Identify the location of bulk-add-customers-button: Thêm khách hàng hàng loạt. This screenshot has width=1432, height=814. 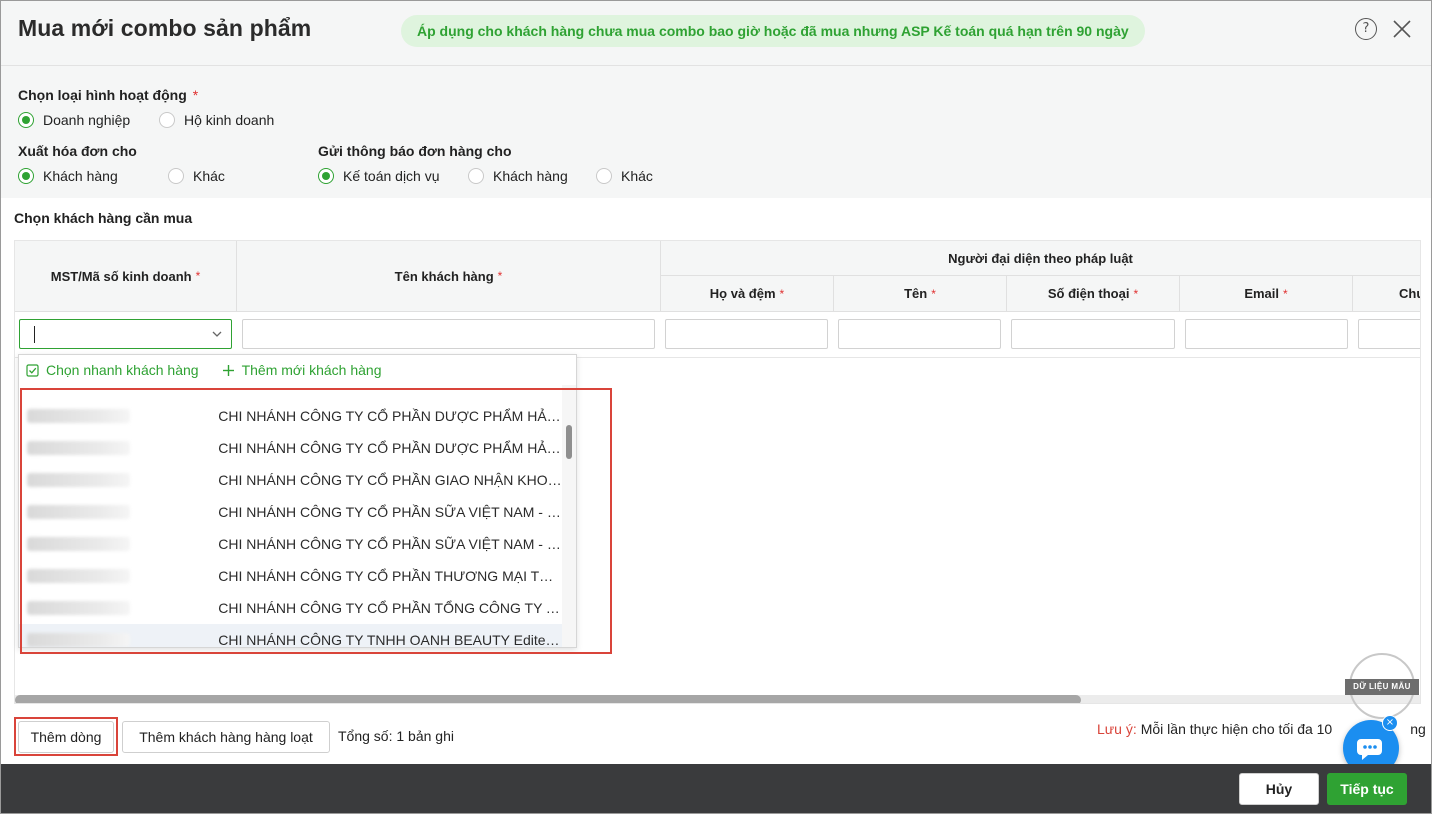
(226, 737).